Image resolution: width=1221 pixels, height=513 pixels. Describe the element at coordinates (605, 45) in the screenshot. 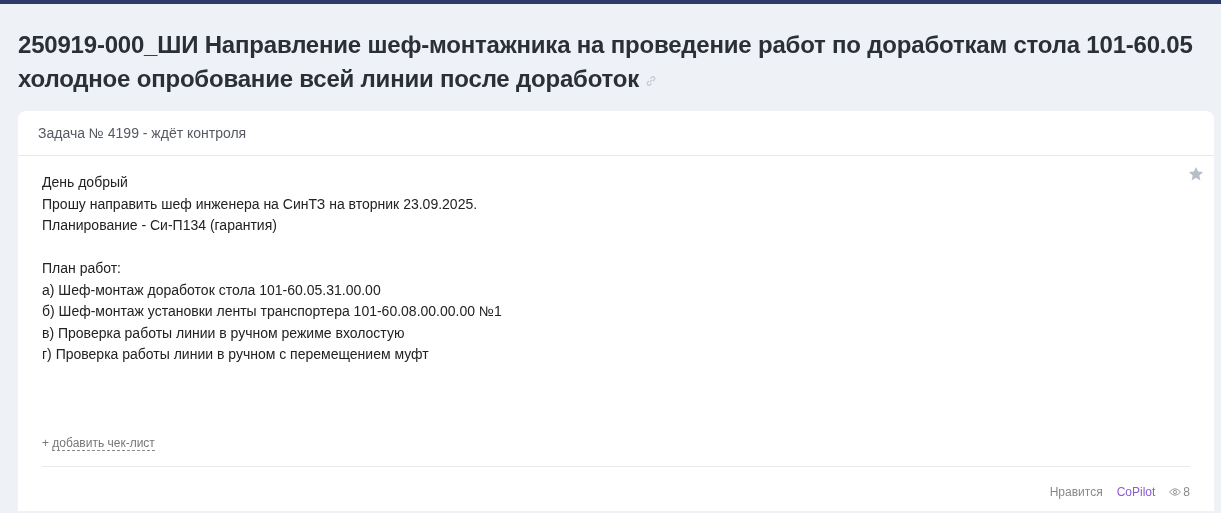

I see `page-title: 250919-000_ШИ Направление шеф-монтажника на проведение работ по доработкам стола 101-60.05` at that location.